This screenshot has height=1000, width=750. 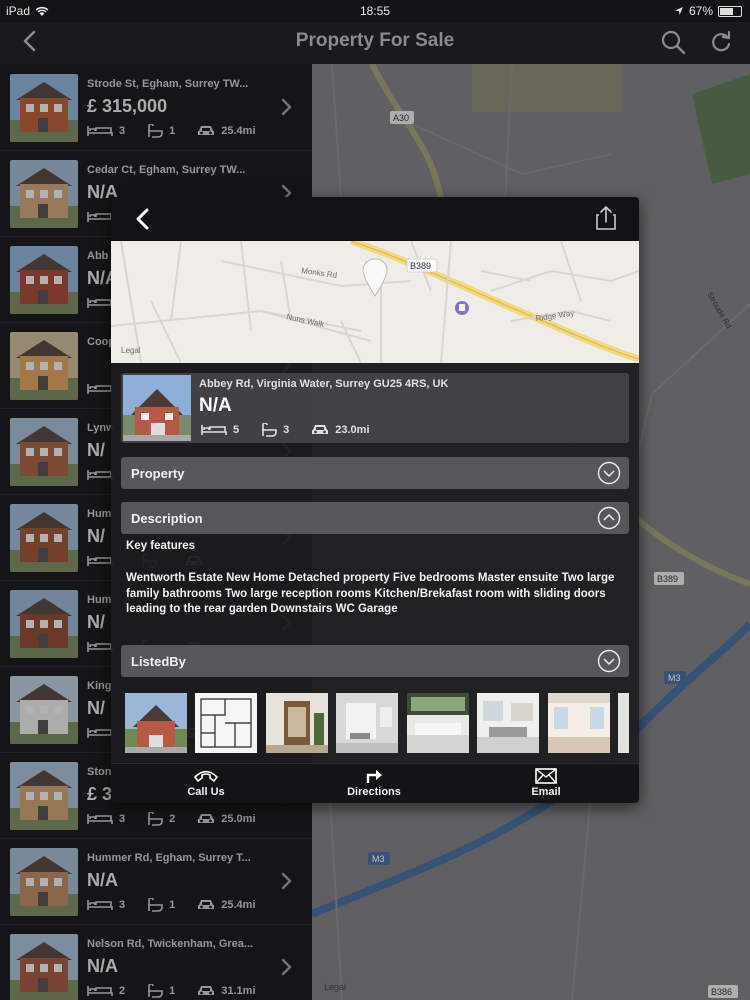 I want to click on property-stats: 5 3 23.0mi, so click(x=296, y=430).